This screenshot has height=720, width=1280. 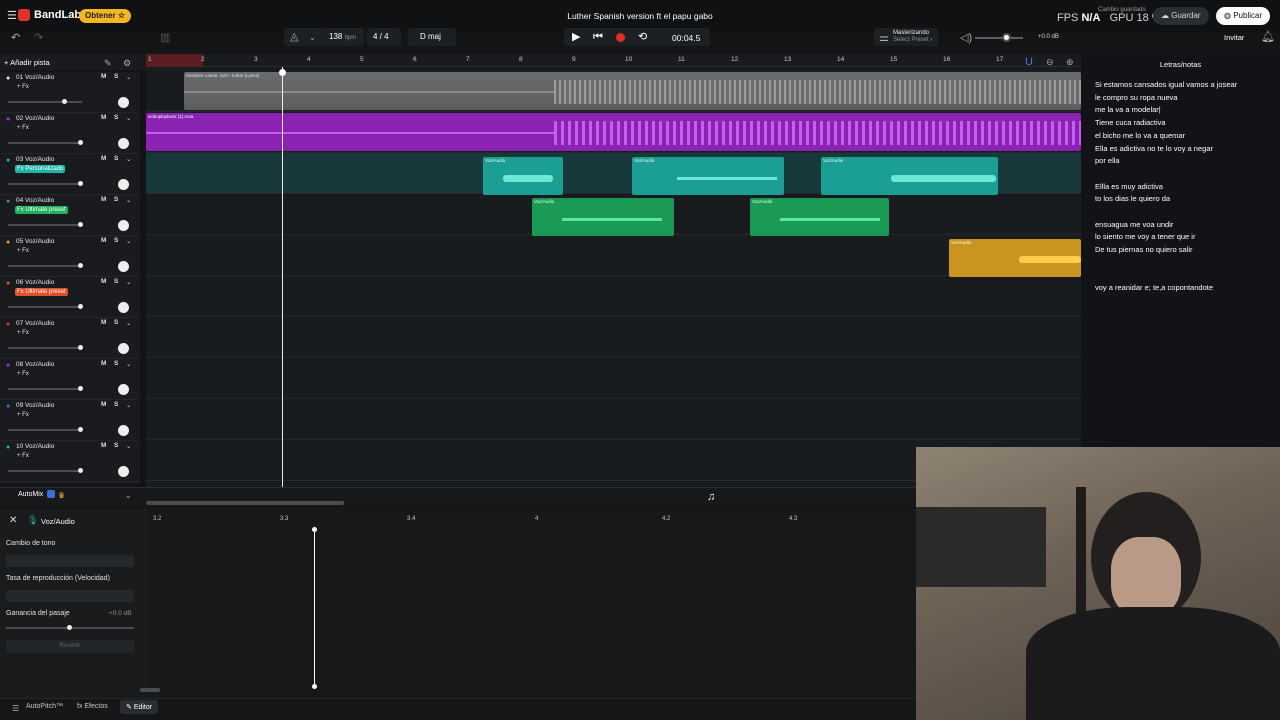 I want to click on lane-5: Voz/Audio, so click(x=613, y=256).